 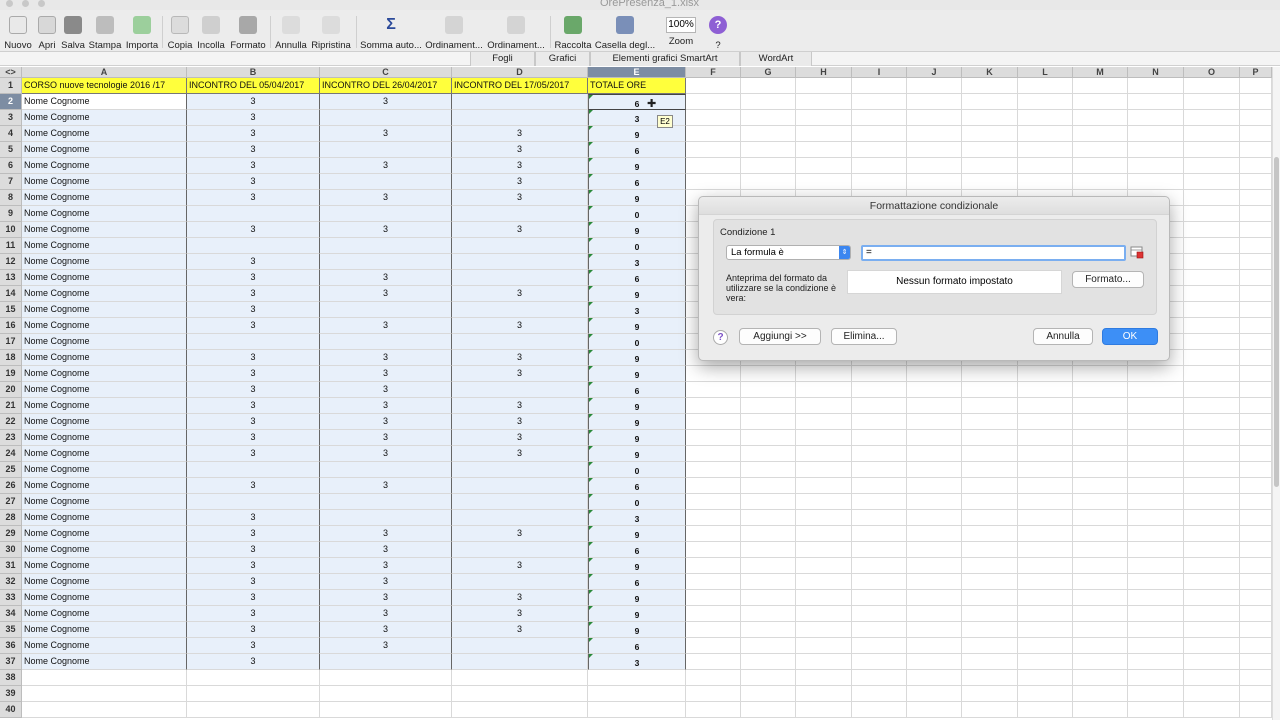 What do you see at coordinates (681, 33) in the screenshot?
I see `toolbar-zoom-control: 100% Zoom` at bounding box center [681, 33].